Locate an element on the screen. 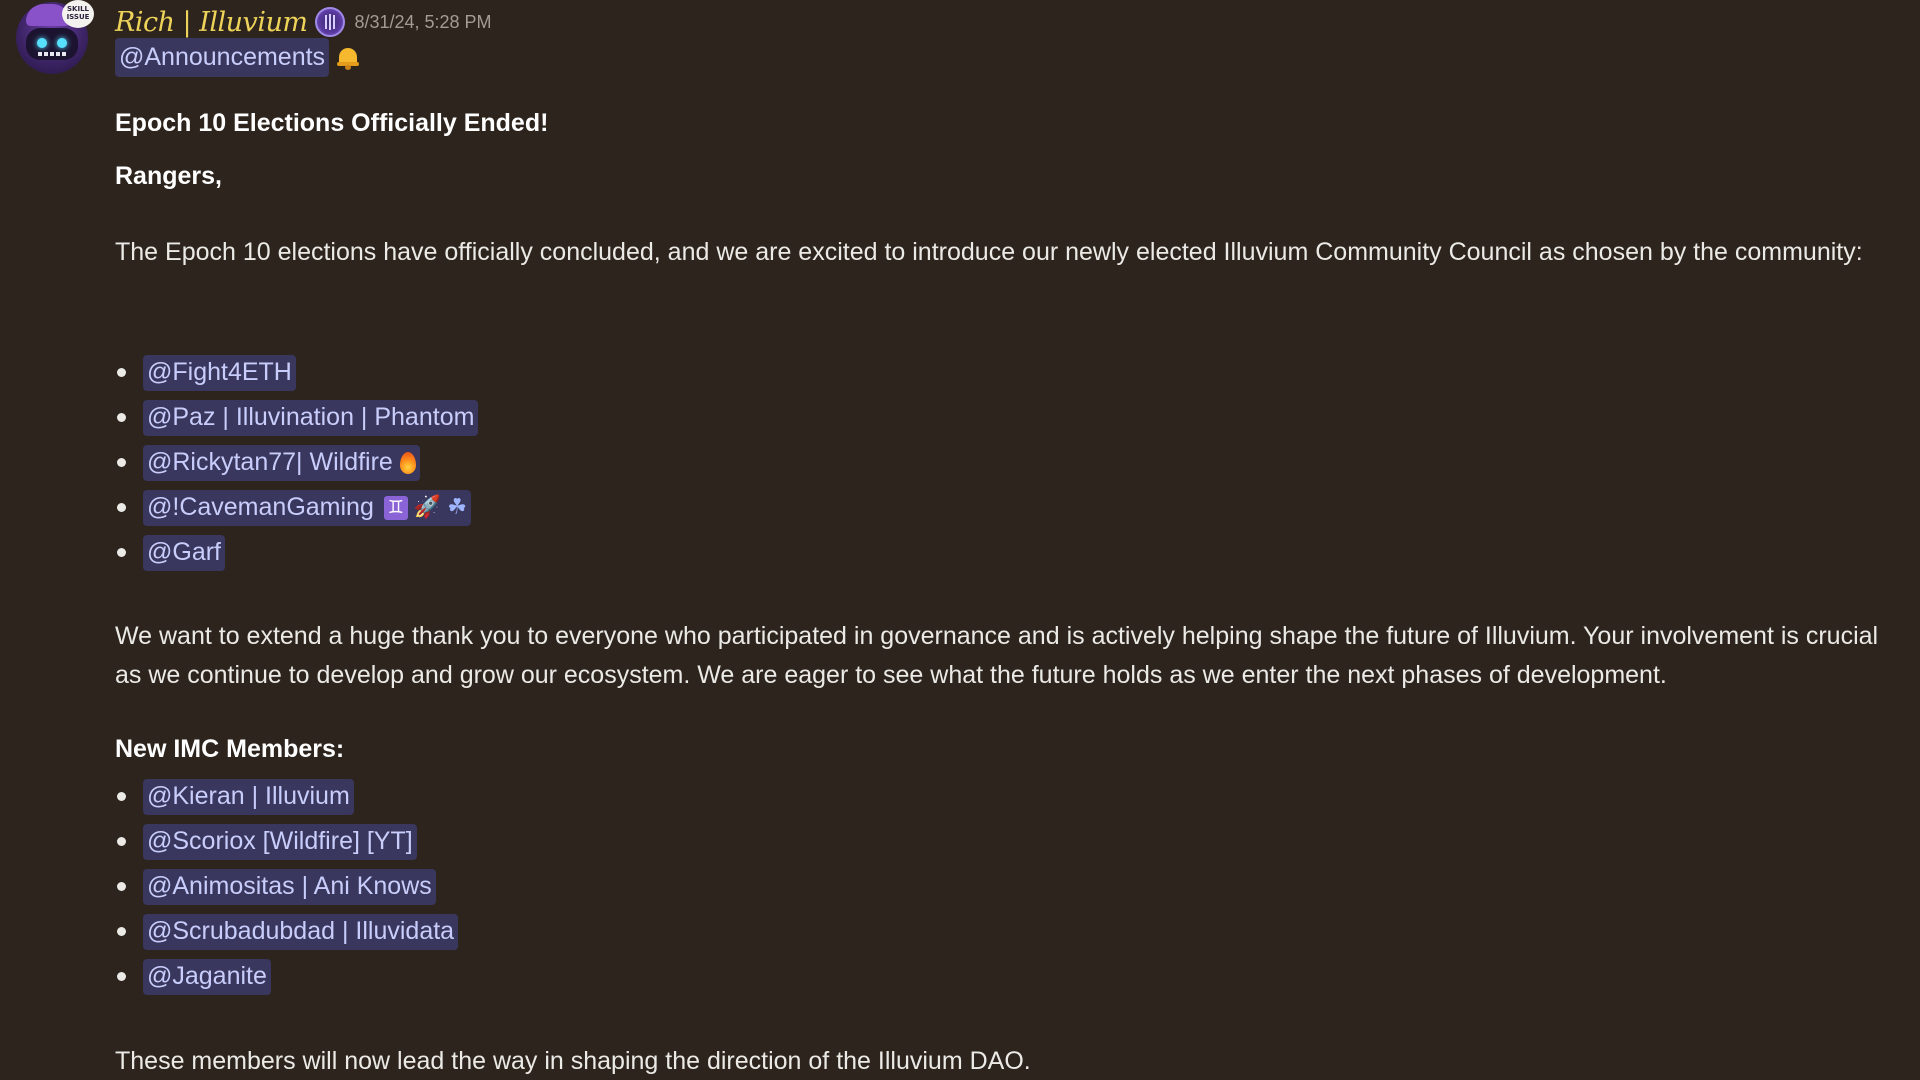 The image size is (1920, 1080). list-item: @Kieran | Illuvium is located at coordinates (286, 796).